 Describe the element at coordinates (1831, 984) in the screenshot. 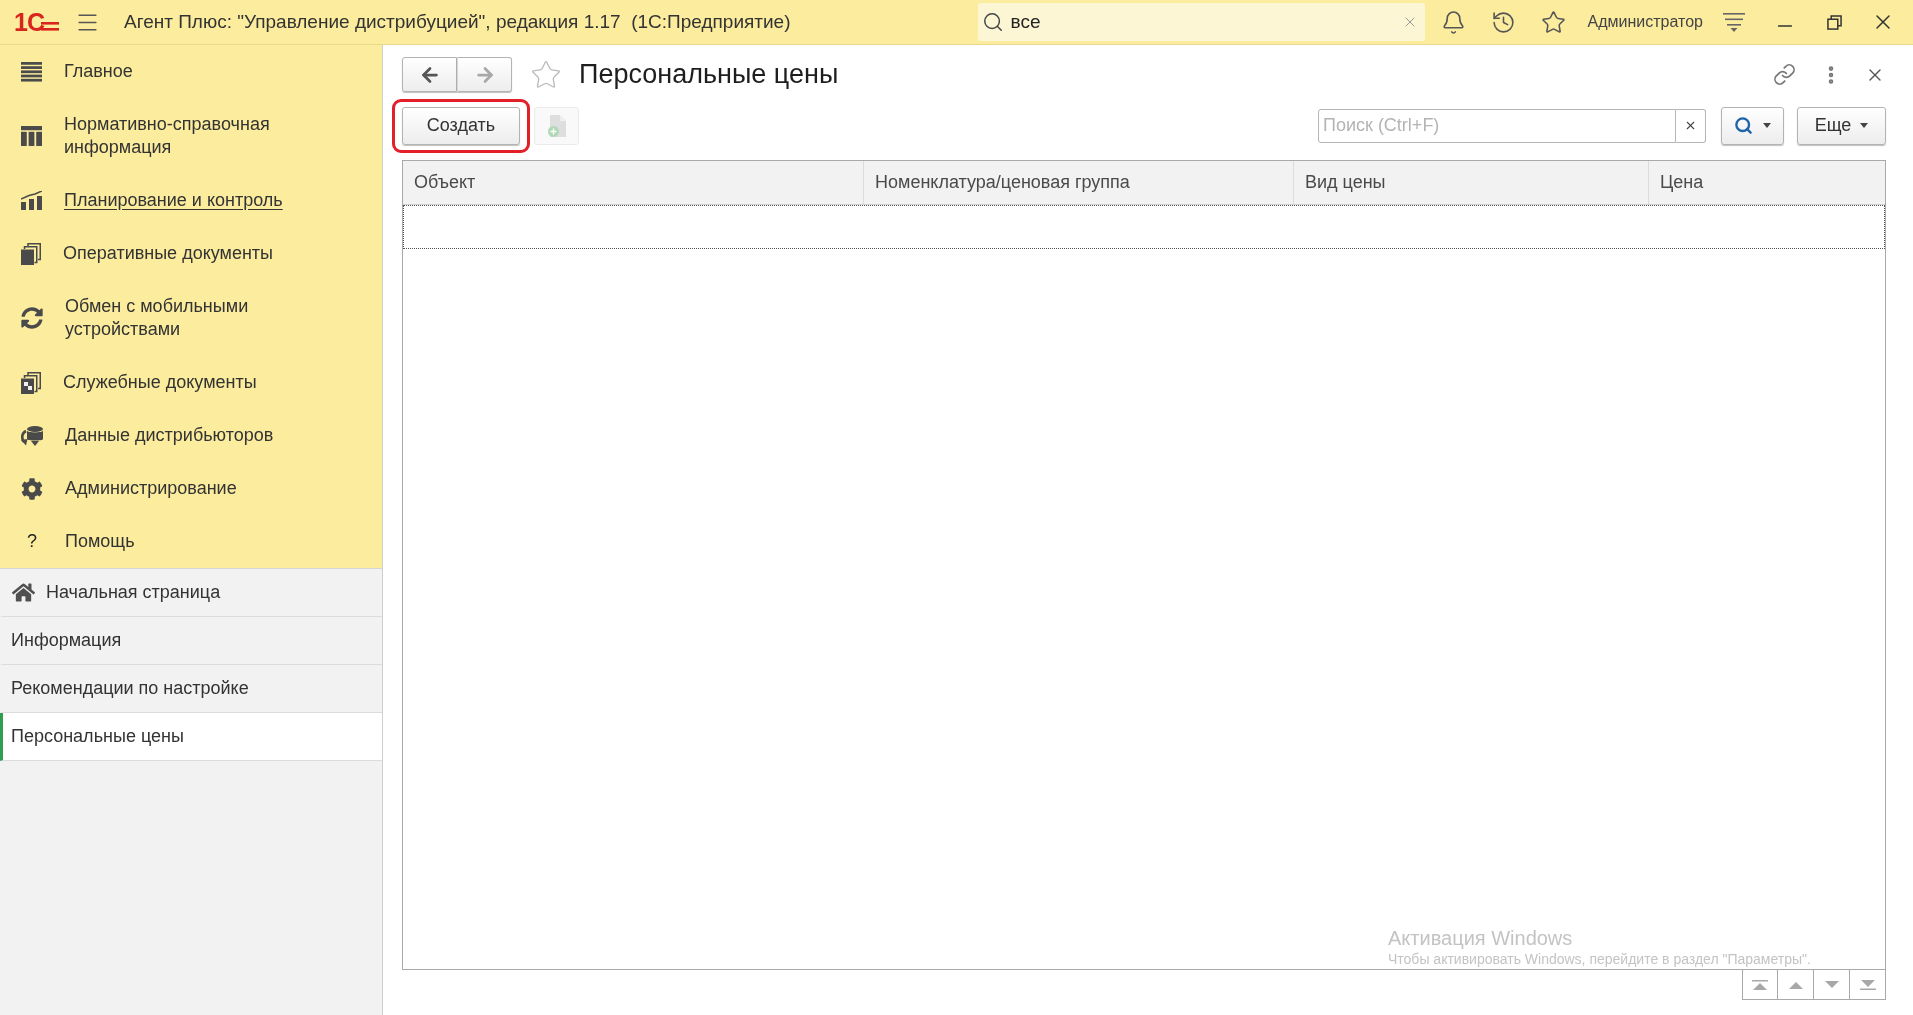

I see `triangle-down-icon` at that location.